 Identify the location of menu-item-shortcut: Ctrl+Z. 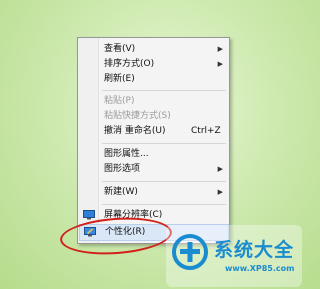
(206, 131).